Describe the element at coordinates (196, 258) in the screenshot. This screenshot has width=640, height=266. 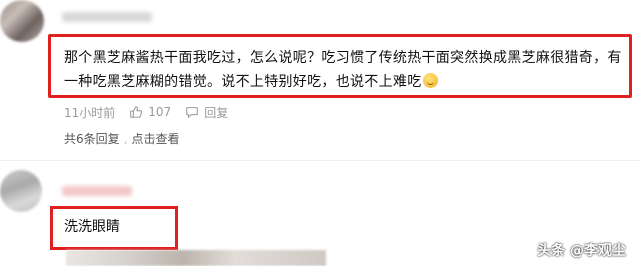
I see `attached-image-blurred` at that location.